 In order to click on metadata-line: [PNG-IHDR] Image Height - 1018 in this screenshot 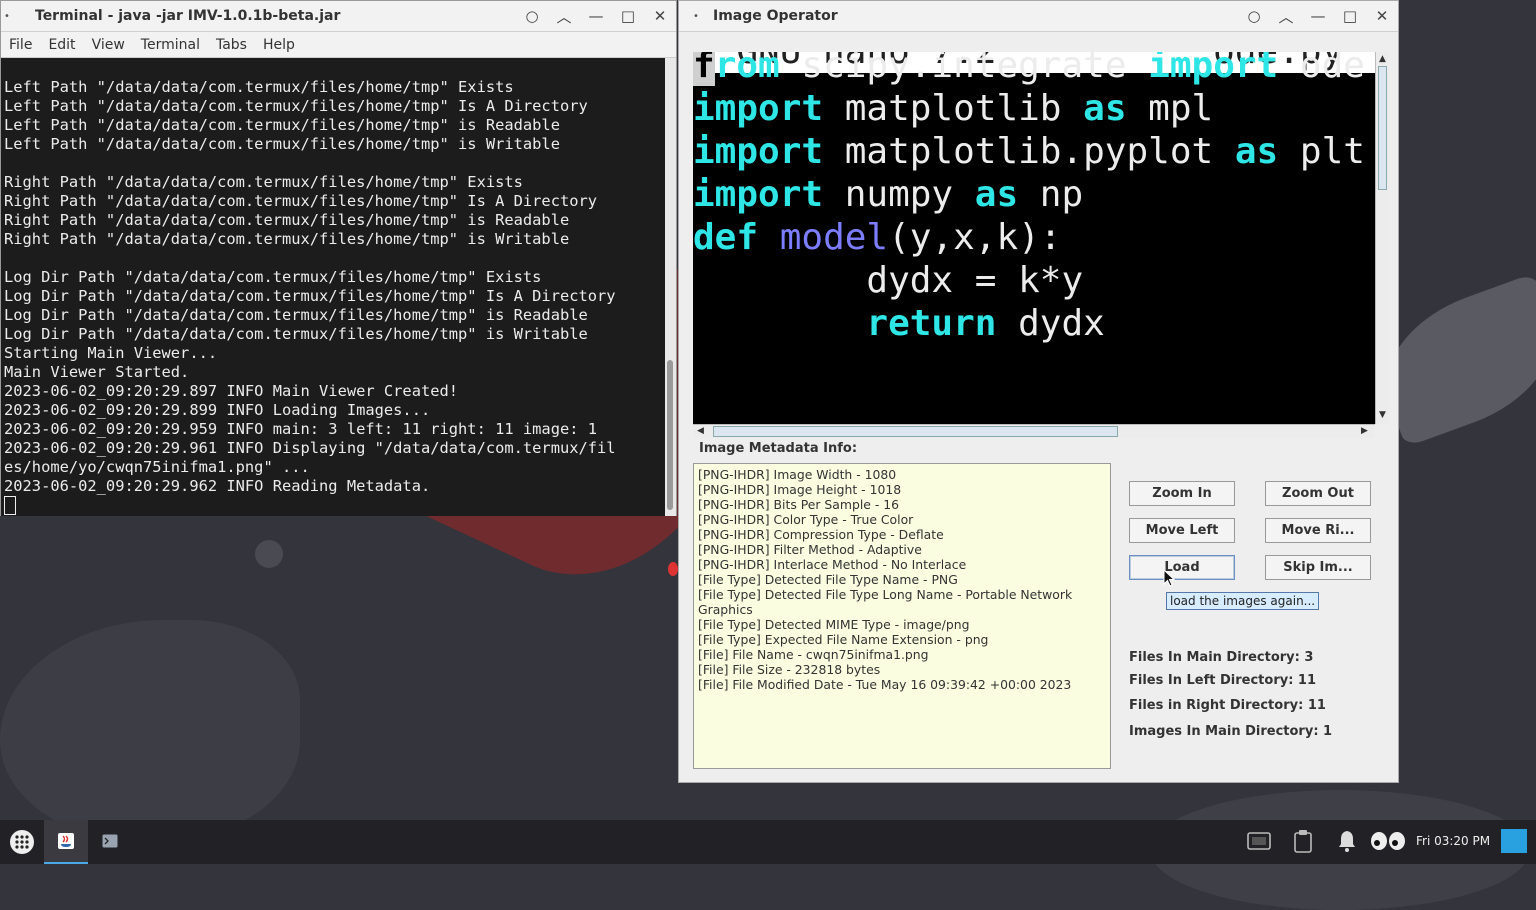, I will do `click(800, 489)`.